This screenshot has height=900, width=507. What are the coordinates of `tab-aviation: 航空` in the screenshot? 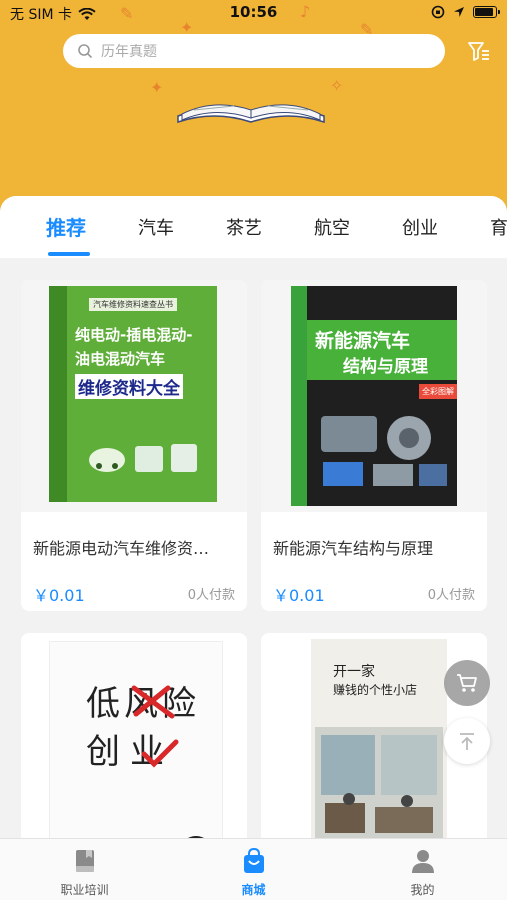 It's located at (332, 227).